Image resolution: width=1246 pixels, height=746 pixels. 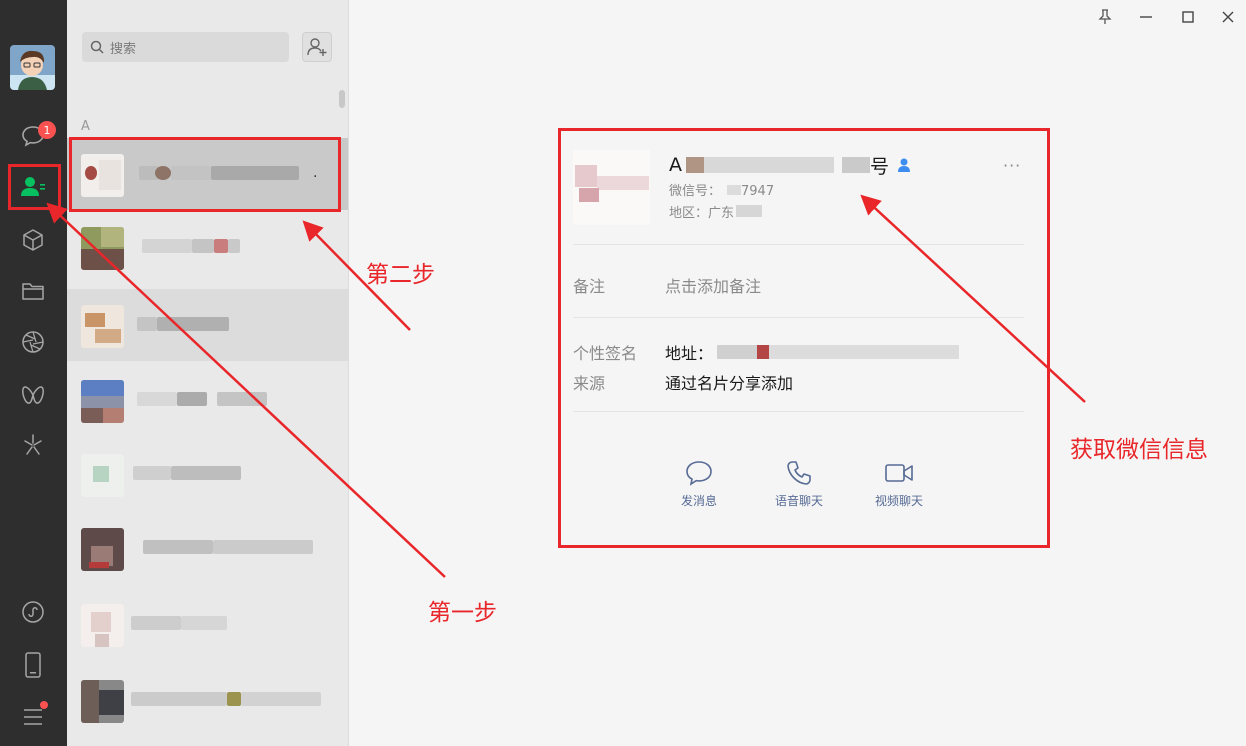 I want to click on search-input: 搜索, so click(x=185, y=47).